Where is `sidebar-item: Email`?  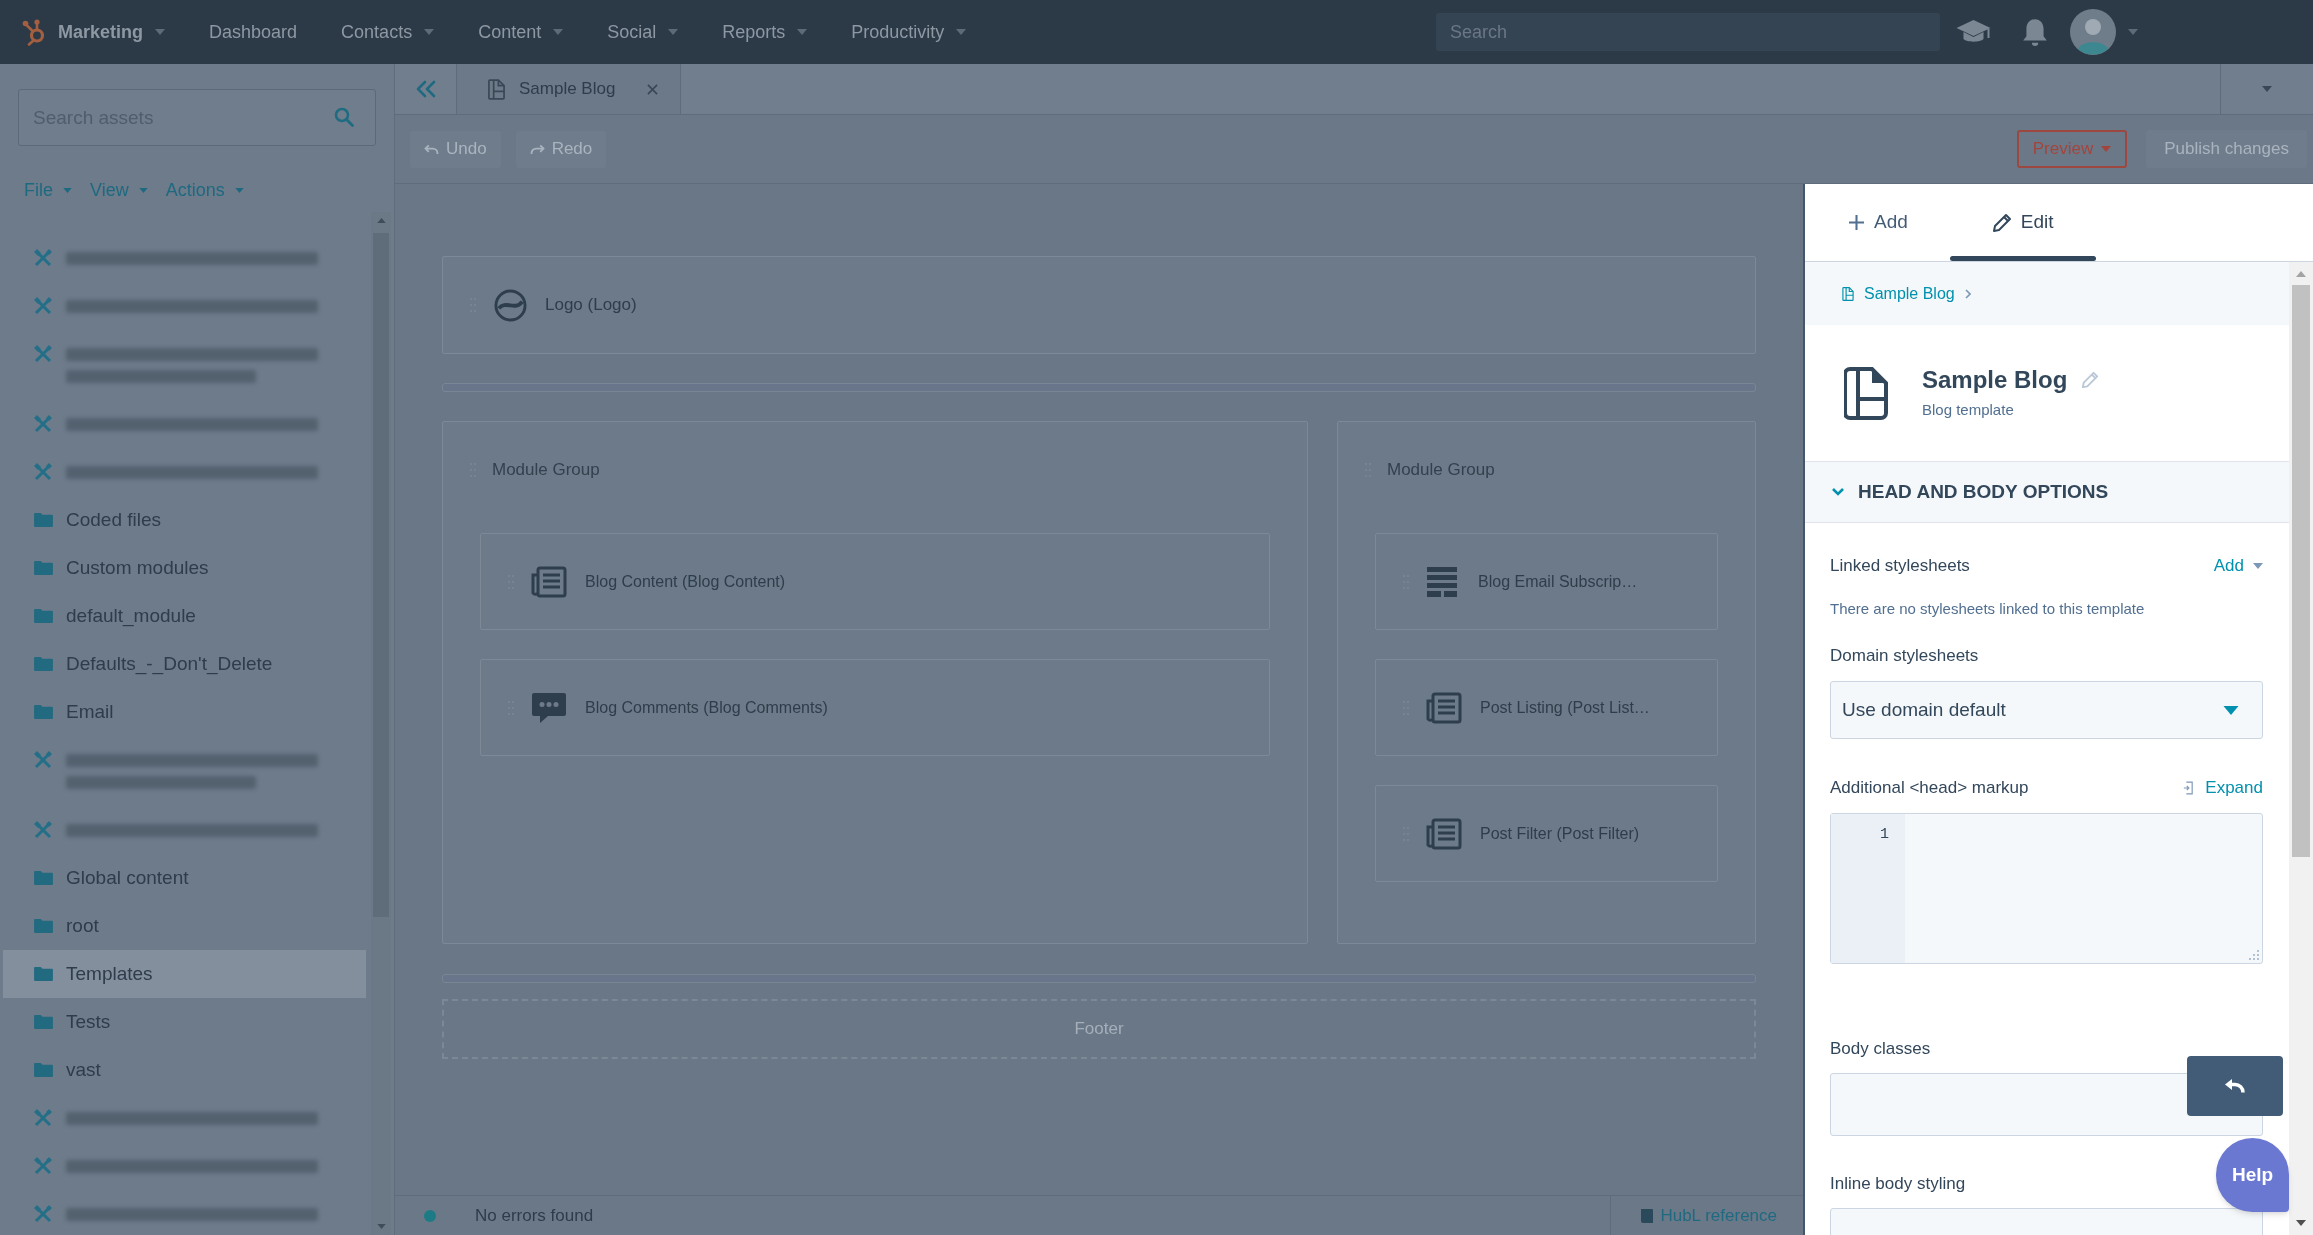 sidebar-item: Email is located at coordinates (184, 712).